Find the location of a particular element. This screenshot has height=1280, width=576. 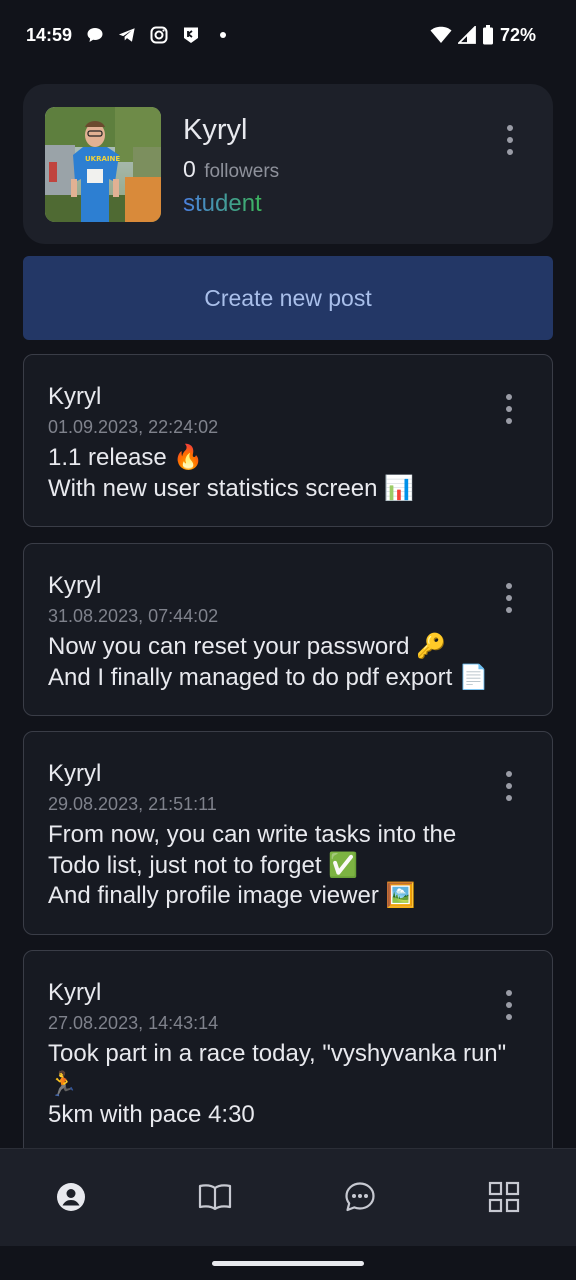

book-icon is located at coordinates (215, 1197).